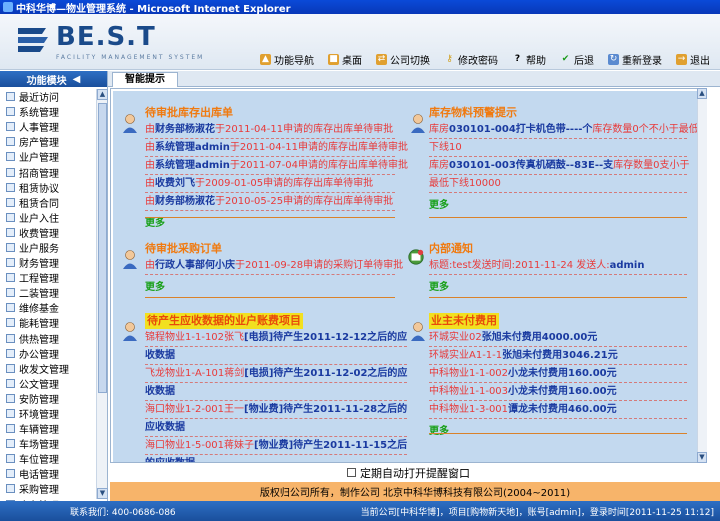 The height and width of the screenshot is (521, 720). What do you see at coordinates (145, 79) in the screenshot?
I see `tab-smart-tips: 智能提示` at bounding box center [145, 79].